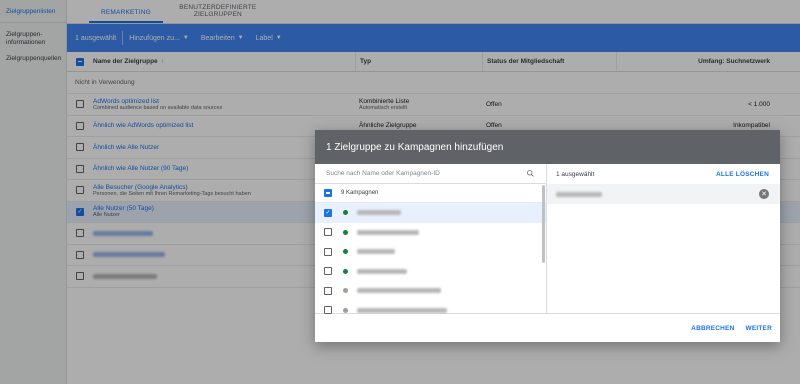 This screenshot has height=384, width=800. Describe the element at coordinates (328, 193) in the screenshot. I see `select-all-campaigns-checkbox` at that location.